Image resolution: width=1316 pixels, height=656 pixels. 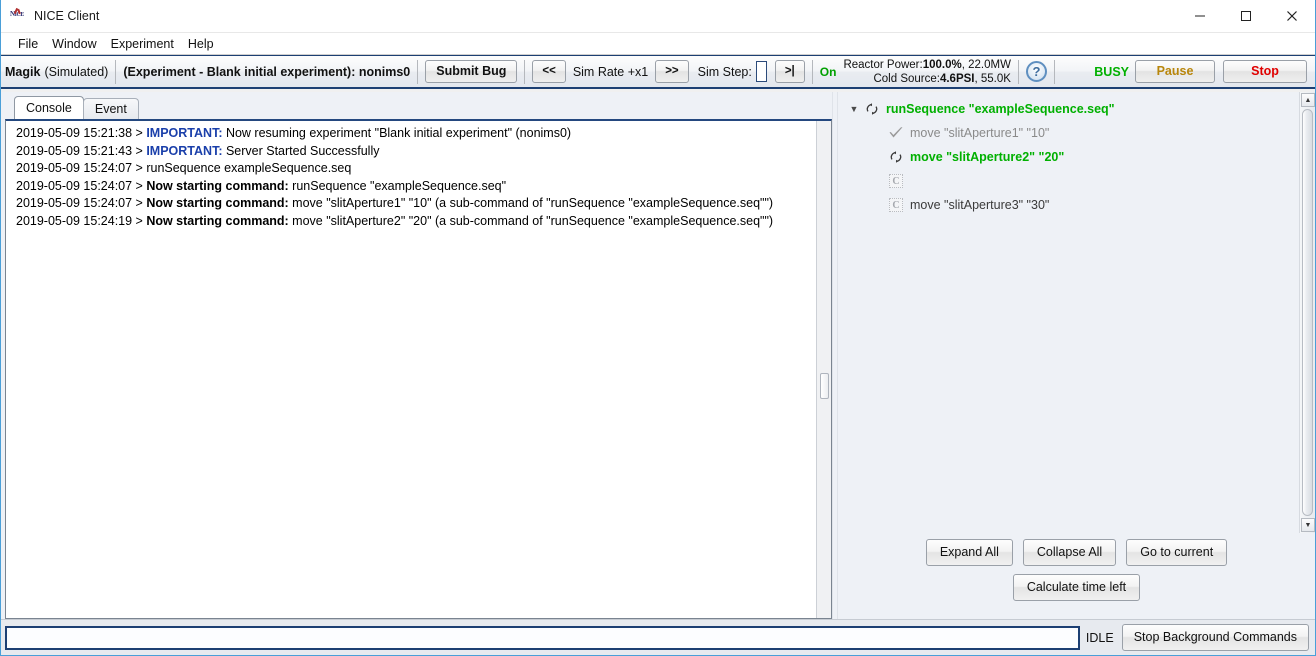 I want to click on console-scrollbar, so click(x=823, y=369).